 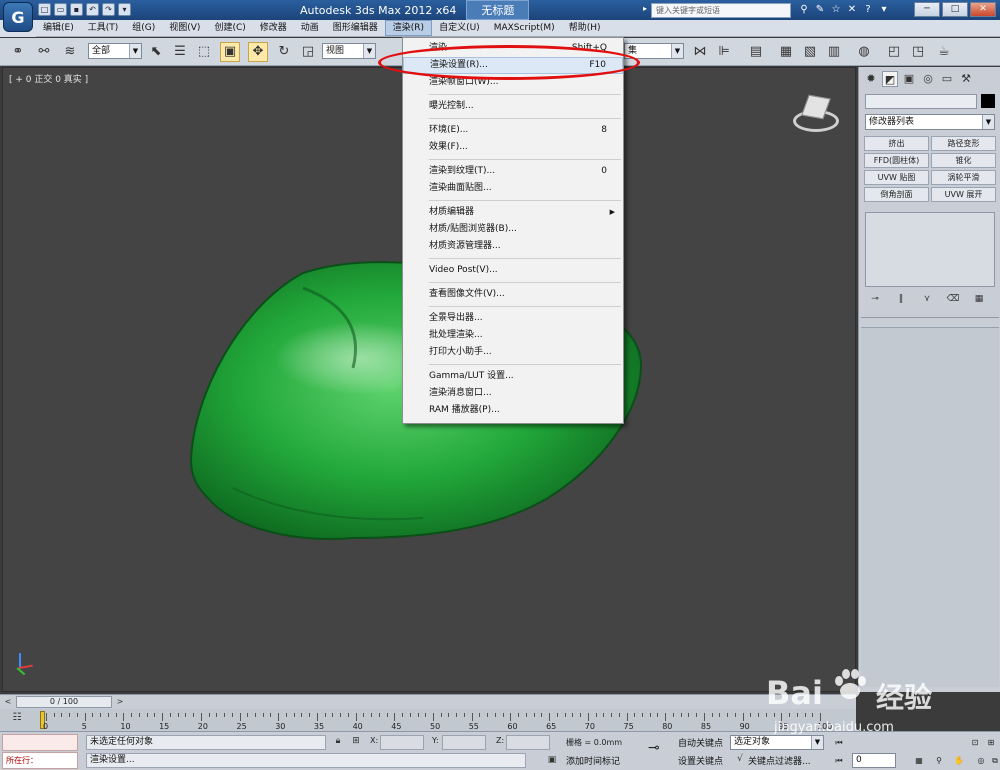 I want to click on tools-icon: ✎, so click(x=820, y=10).